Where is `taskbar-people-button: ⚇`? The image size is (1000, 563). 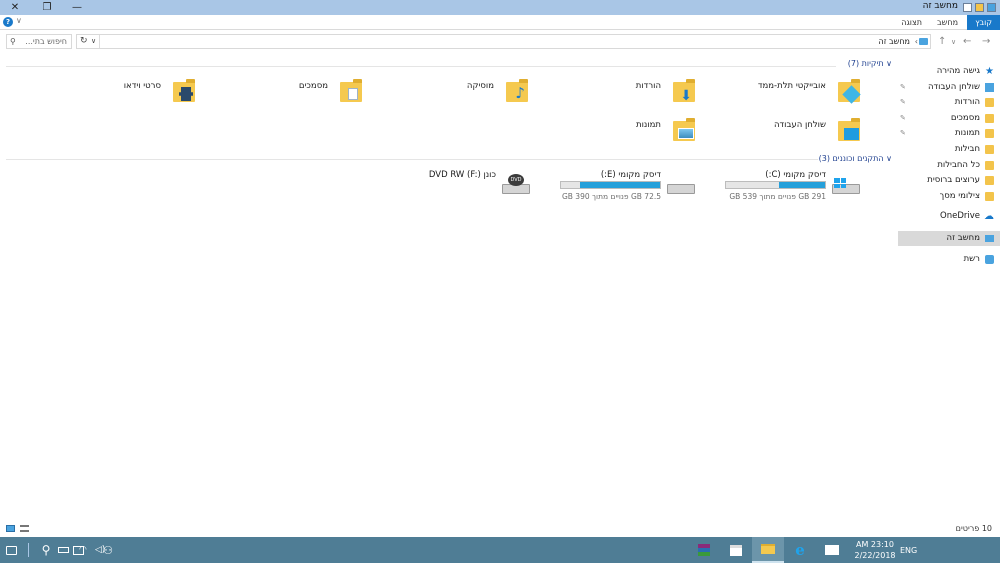
taskbar-people-button: ⚇ is located at coordinates (108, 550).